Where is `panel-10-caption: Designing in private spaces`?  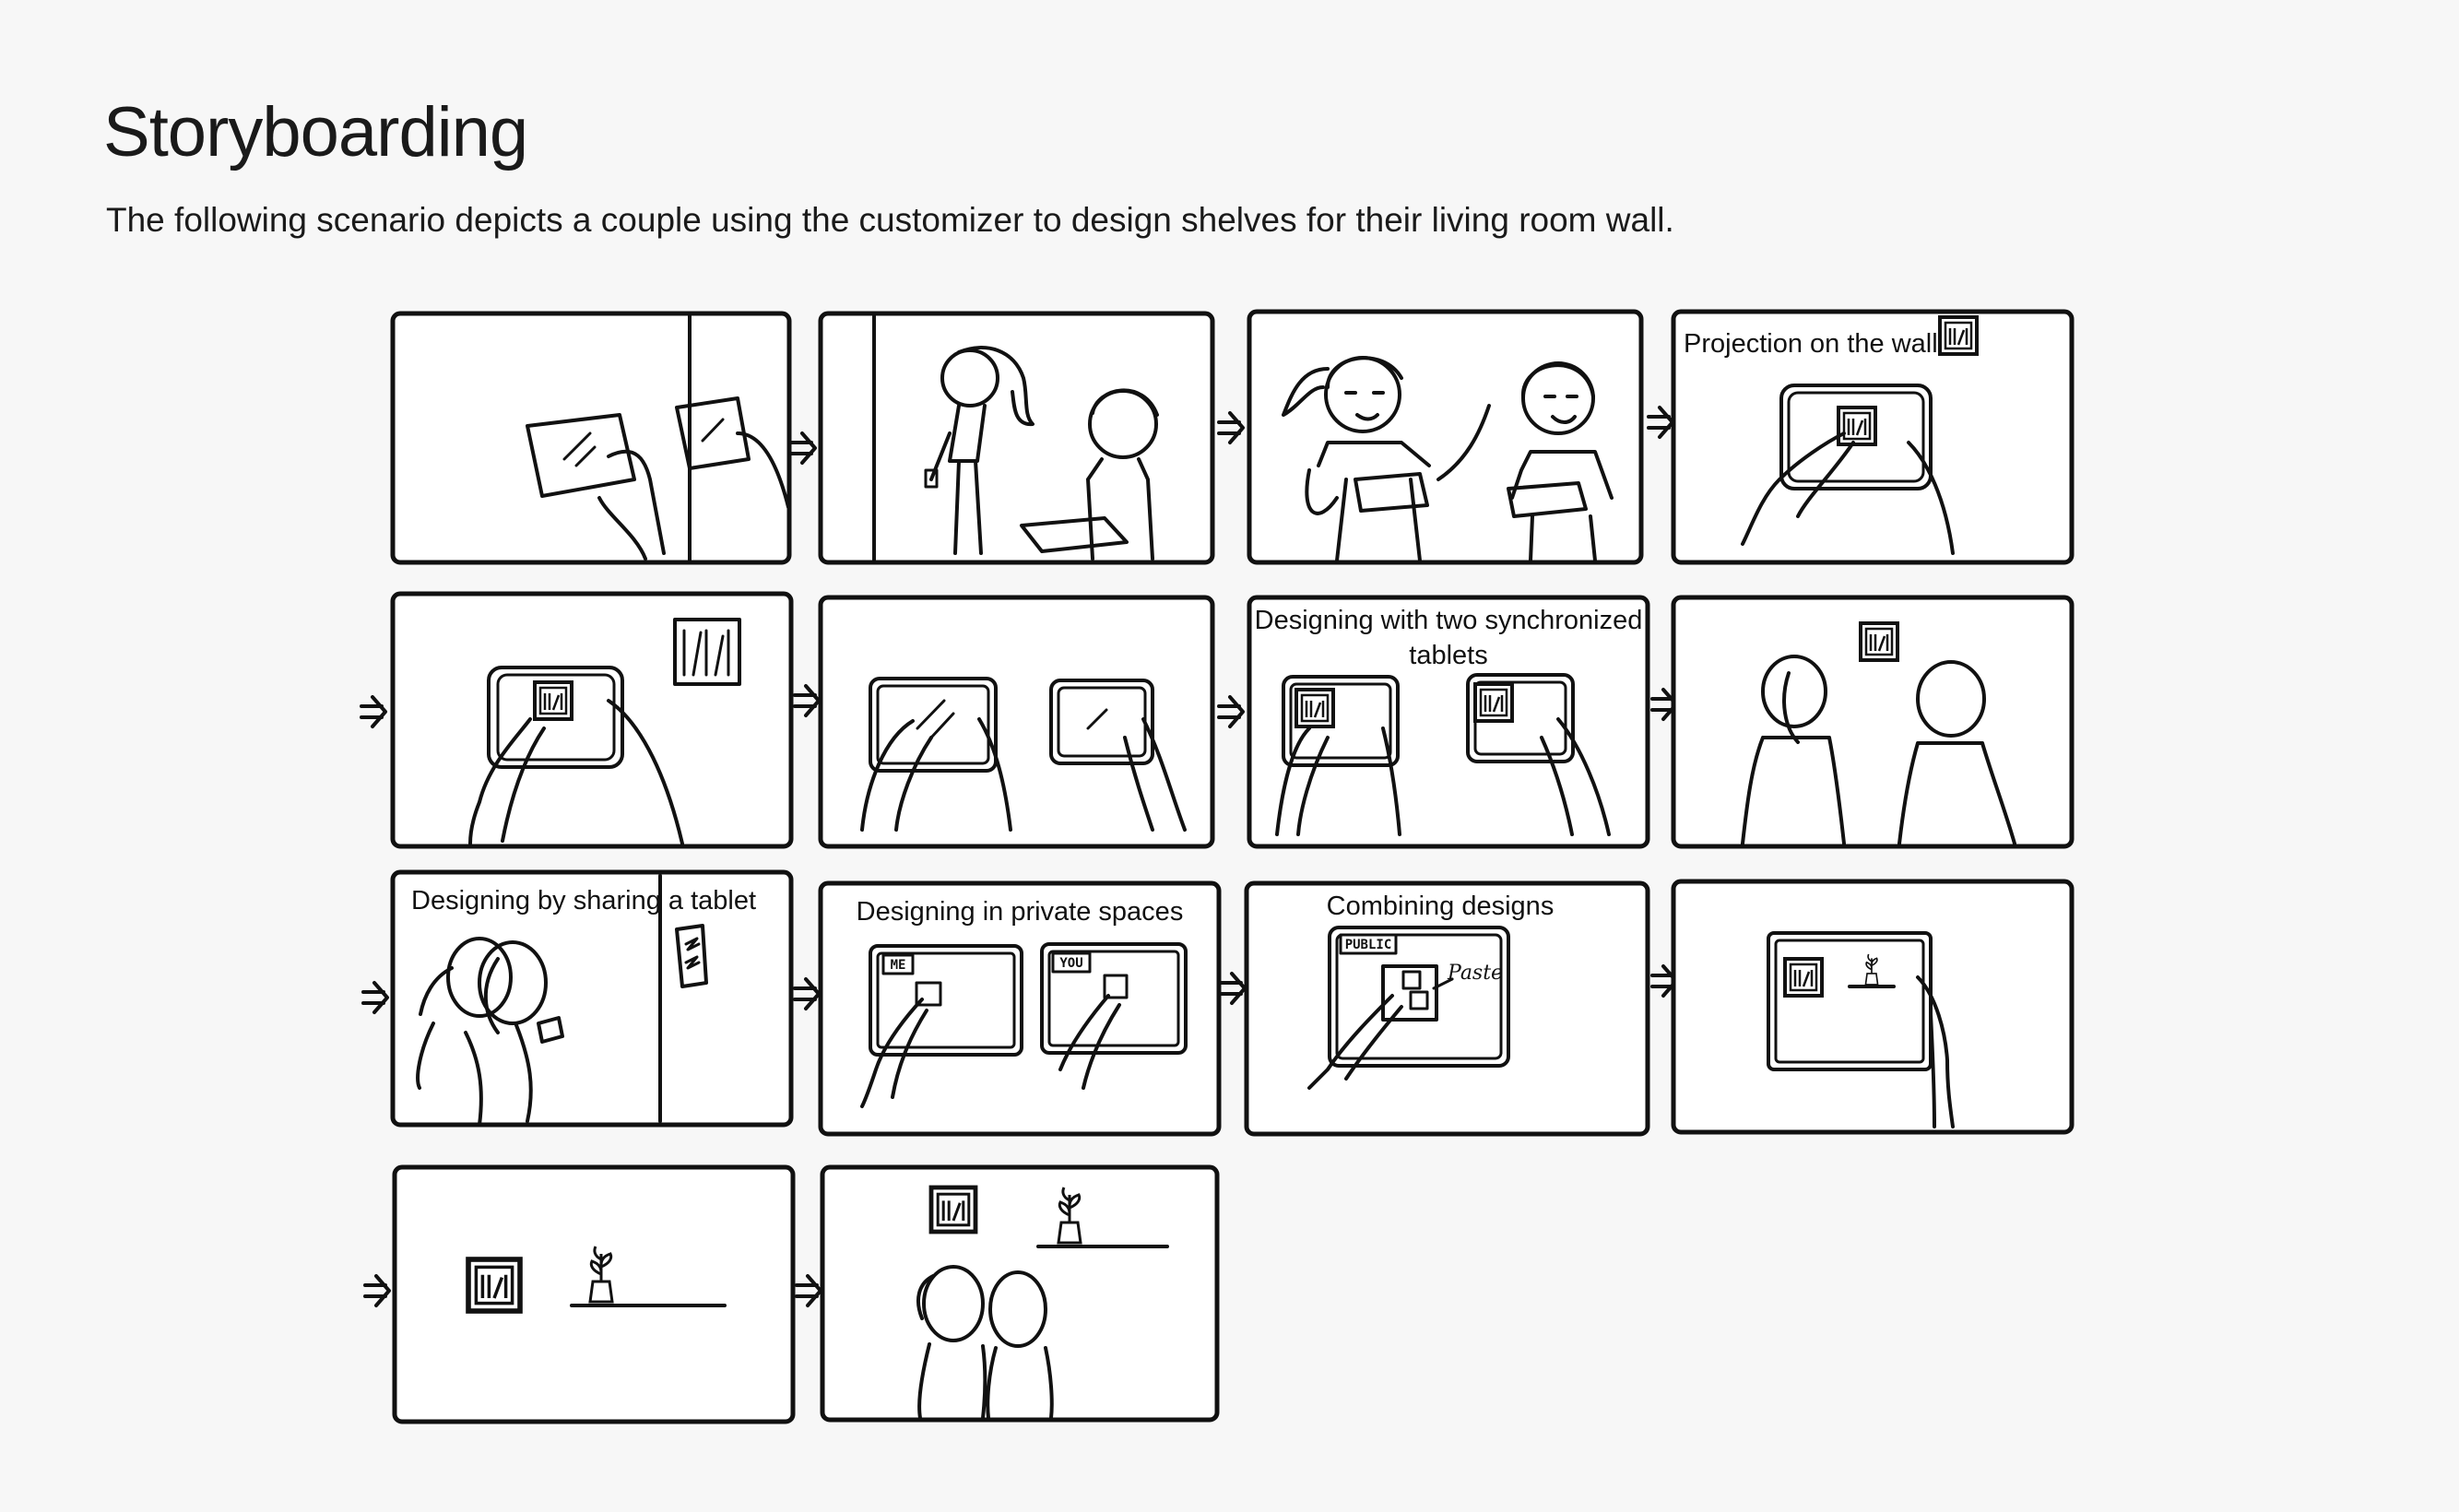
panel-10-caption: Designing in private spaces is located at coordinates (1020, 912).